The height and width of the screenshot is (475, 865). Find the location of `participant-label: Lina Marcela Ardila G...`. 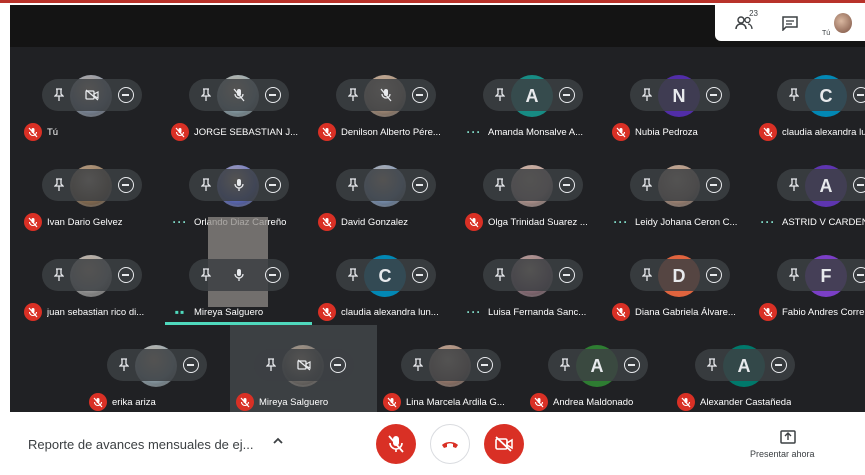

participant-label: Lina Marcela Ardila G... is located at coordinates (453, 402).